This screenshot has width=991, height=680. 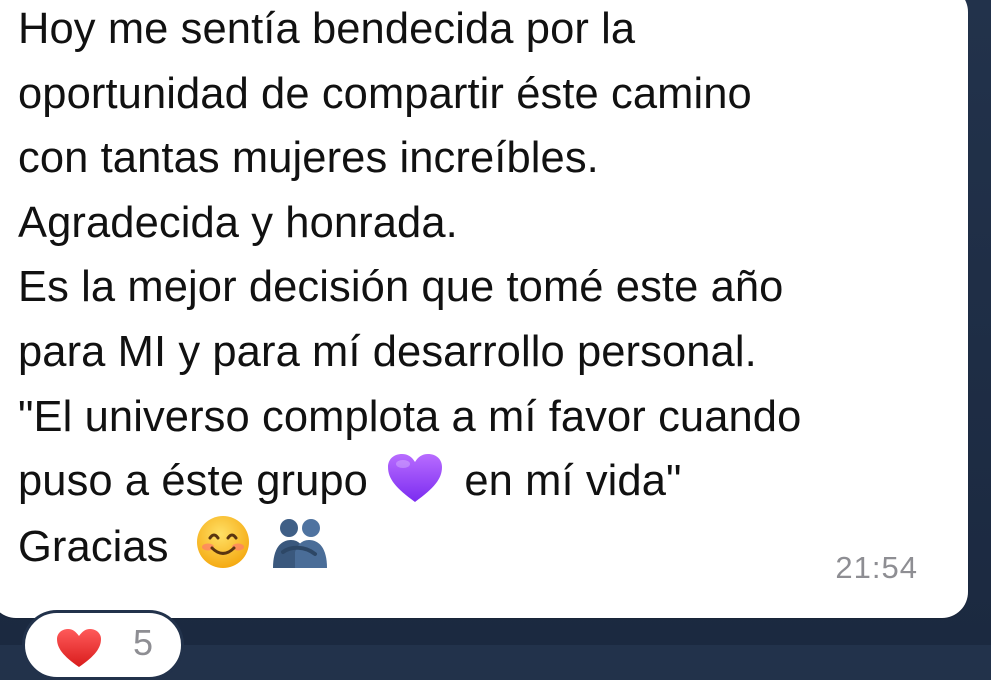 I want to click on people-hugging-icon, so click(x=300, y=552).